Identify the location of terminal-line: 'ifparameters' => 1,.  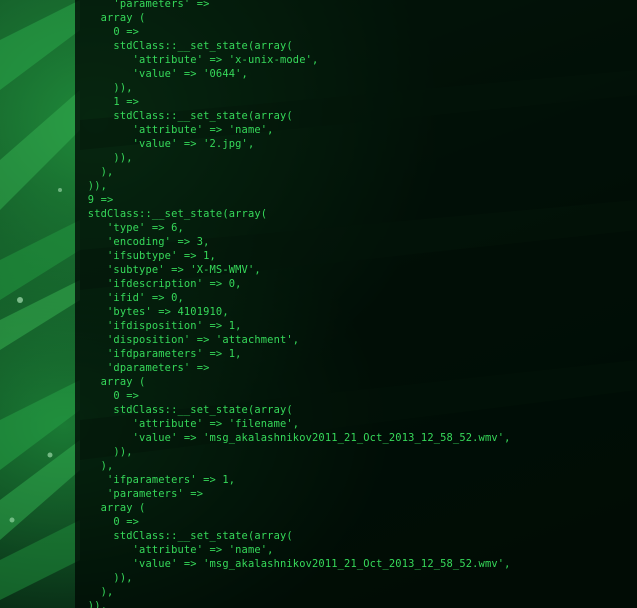
(155, 480).